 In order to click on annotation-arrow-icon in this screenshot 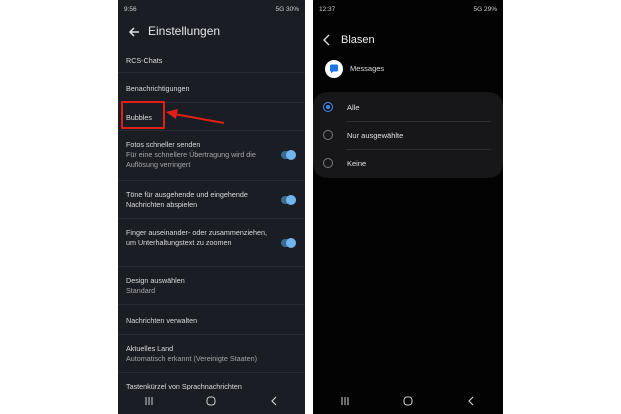, I will do `click(195, 116)`.